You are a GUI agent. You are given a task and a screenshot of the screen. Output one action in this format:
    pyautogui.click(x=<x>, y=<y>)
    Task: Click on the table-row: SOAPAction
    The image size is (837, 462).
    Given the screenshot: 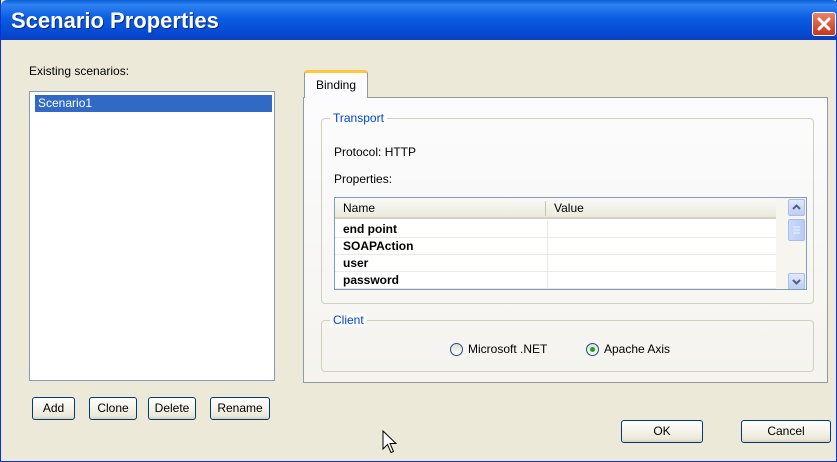 What is the action you would take?
    pyautogui.click(x=555, y=246)
    